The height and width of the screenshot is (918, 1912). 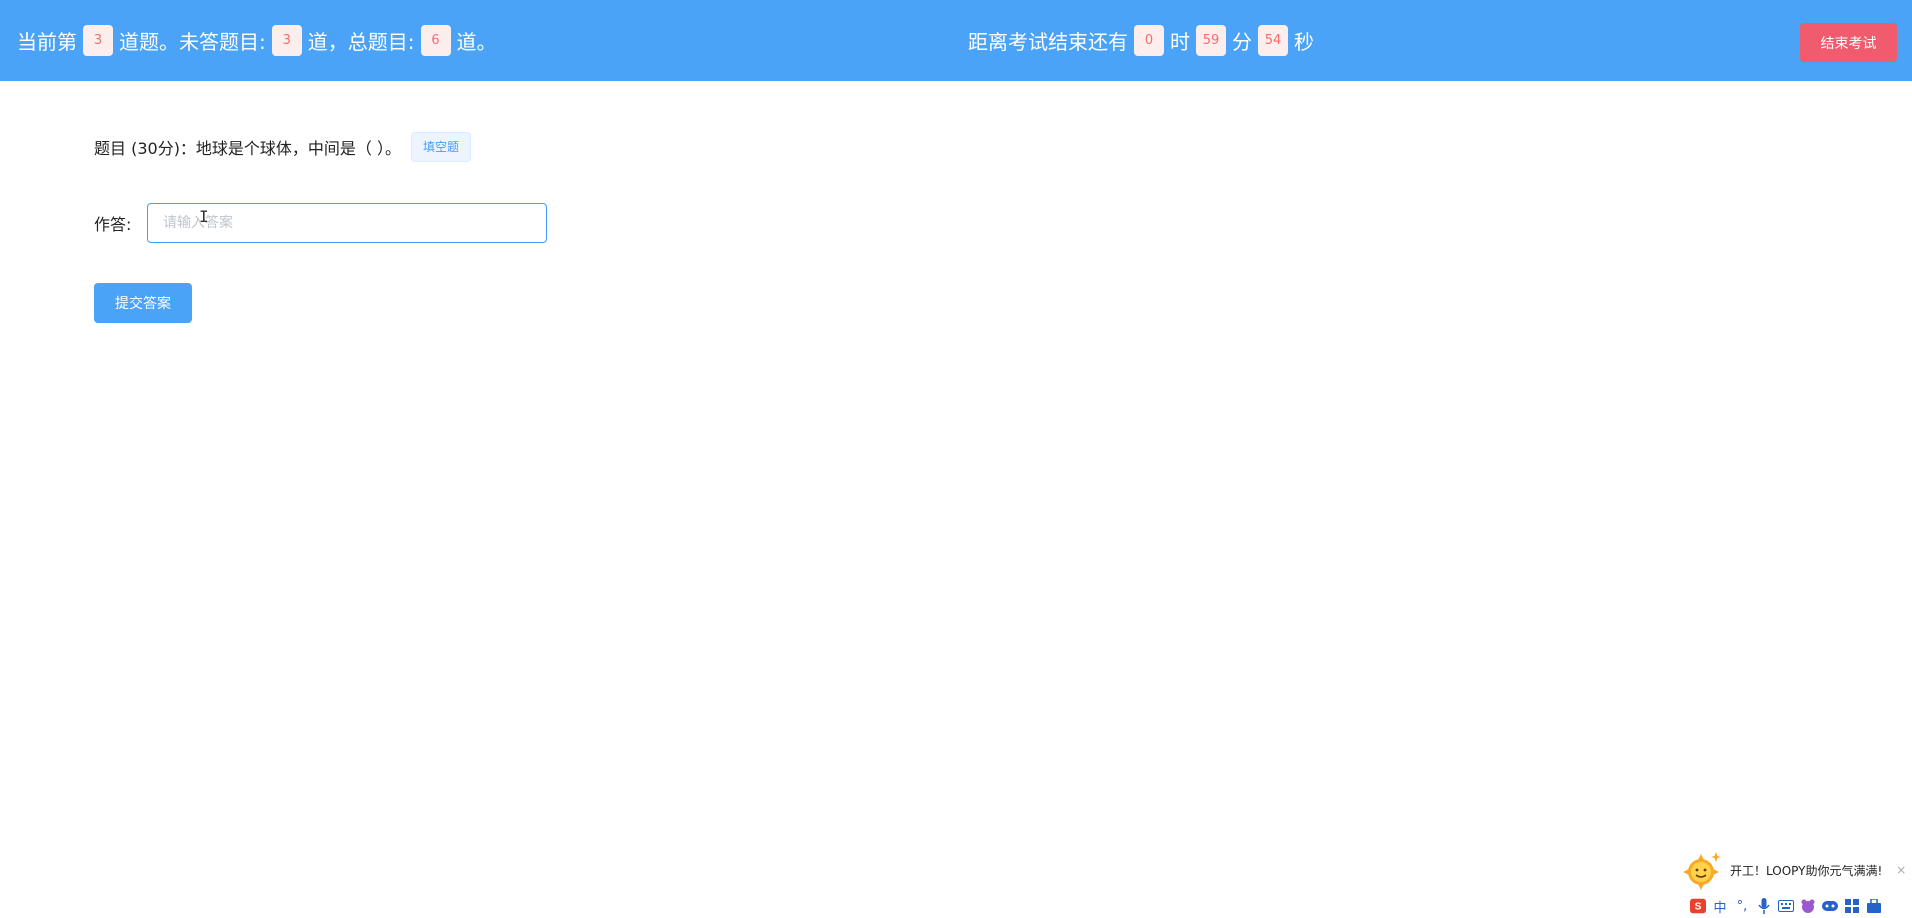 What do you see at coordinates (98, 40) in the screenshot?
I see `current-index-badge: 3` at bounding box center [98, 40].